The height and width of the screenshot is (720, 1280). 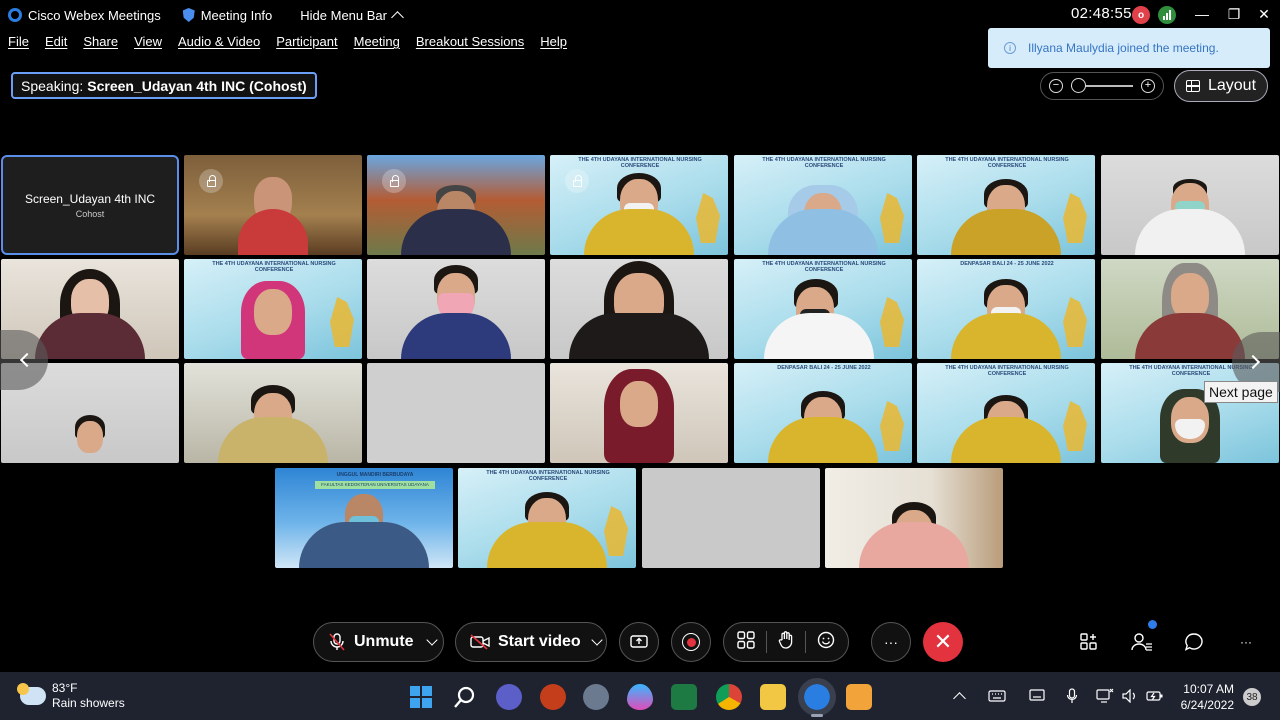 I want to click on raise-hand-icon, so click(x=786, y=642).